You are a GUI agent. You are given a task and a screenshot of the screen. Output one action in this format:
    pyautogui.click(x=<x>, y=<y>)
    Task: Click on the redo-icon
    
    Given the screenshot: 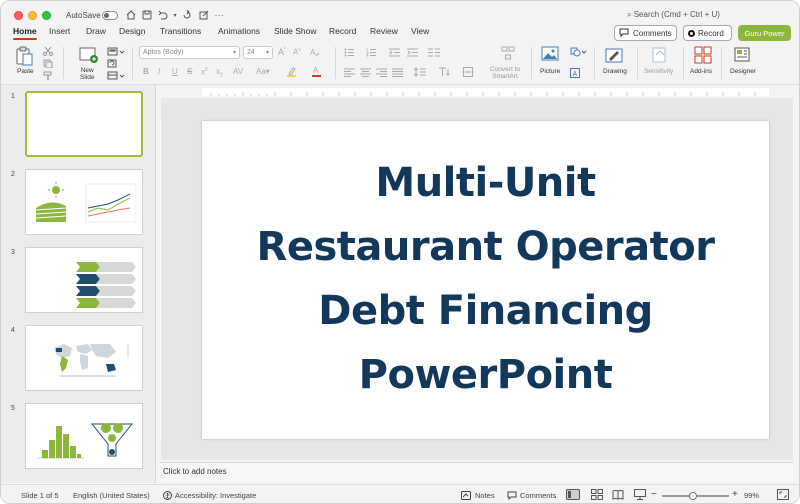 What is the action you would take?
    pyautogui.click(x=187, y=15)
    